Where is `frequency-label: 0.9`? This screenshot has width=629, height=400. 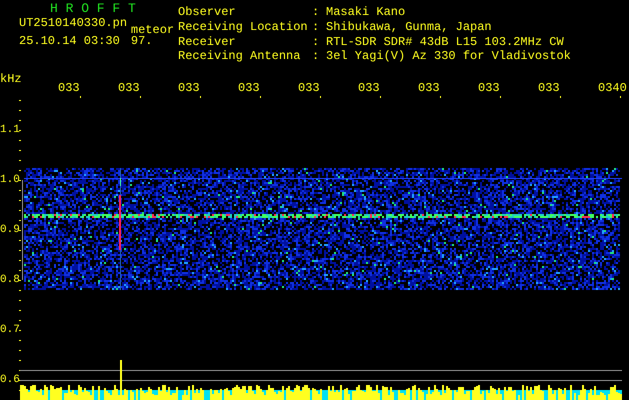 frequency-label: 0.9 is located at coordinates (10, 230).